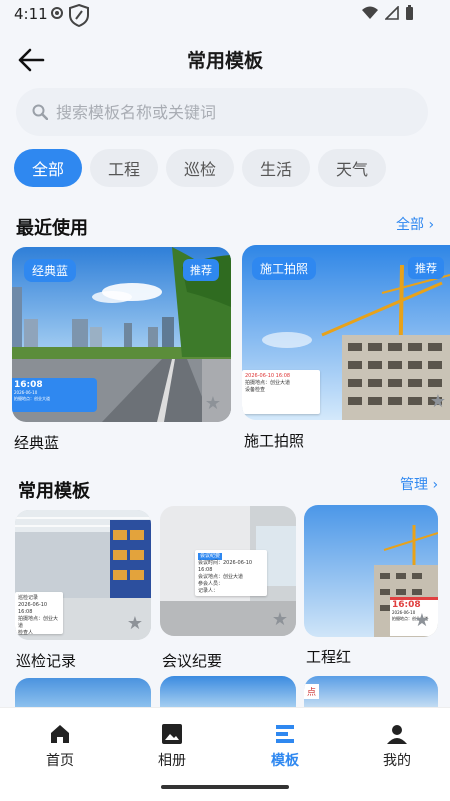 This screenshot has height=801, width=450. Describe the element at coordinates (255, 390) in the screenshot. I see `watermark-line: 设备检查` at that location.